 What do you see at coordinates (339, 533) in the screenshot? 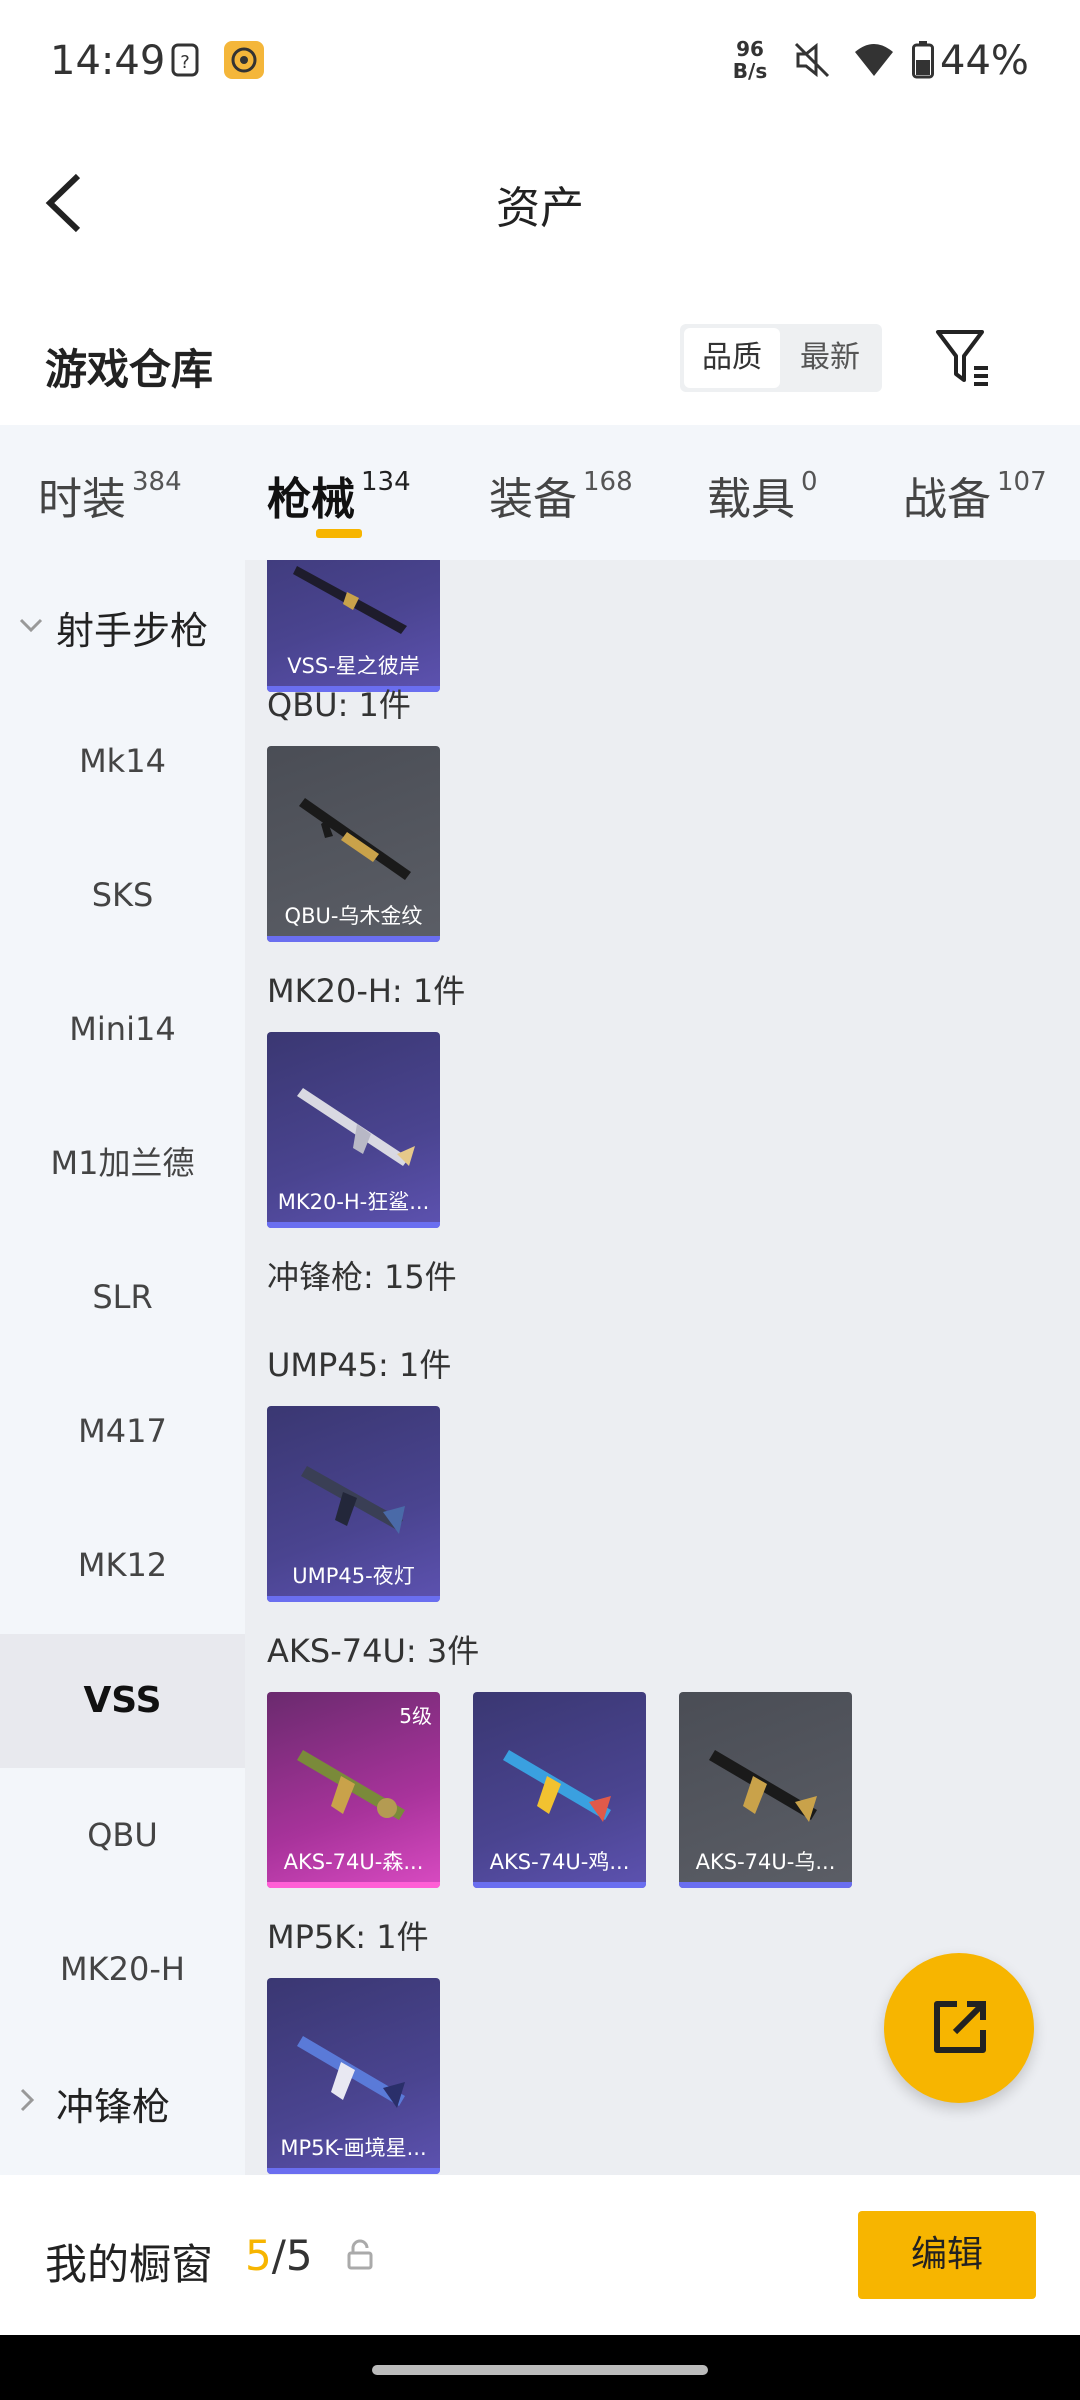
I see `active-tab-indicator` at bounding box center [339, 533].